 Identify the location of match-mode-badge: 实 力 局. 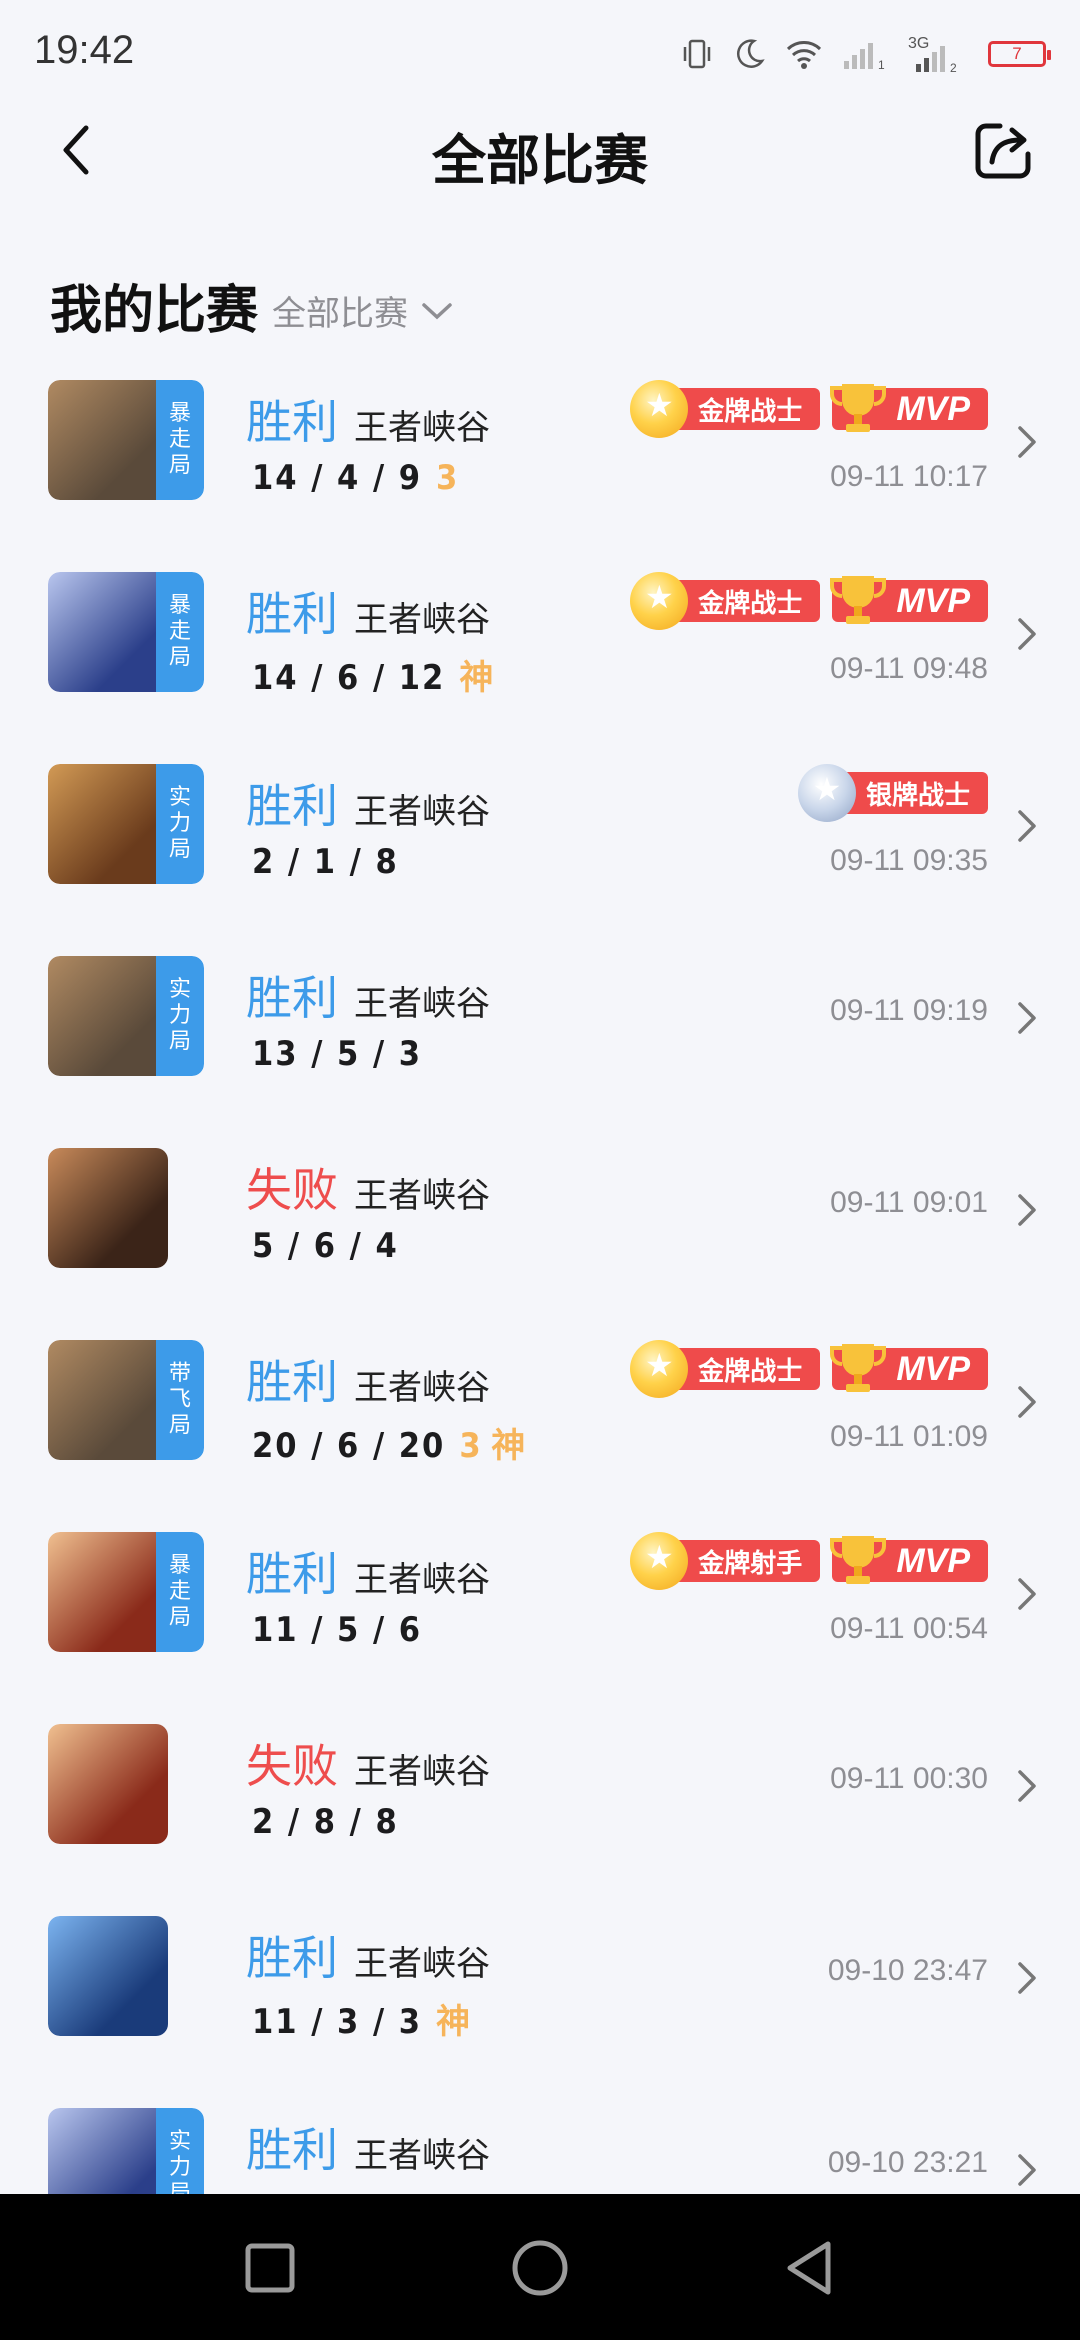
(180, 824).